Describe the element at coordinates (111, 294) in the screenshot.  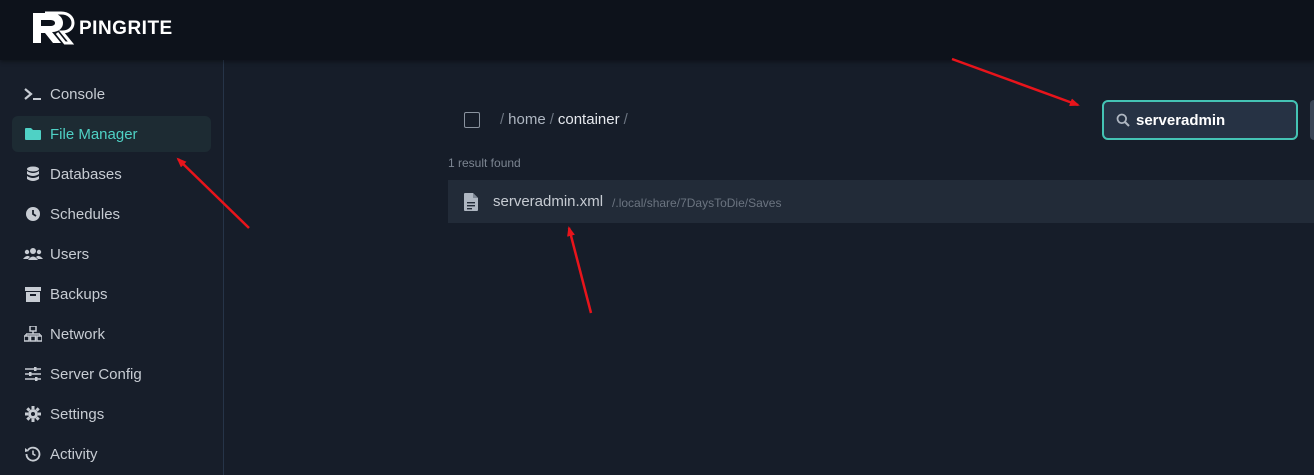
I see `sidebar-item-backups: Backups` at that location.